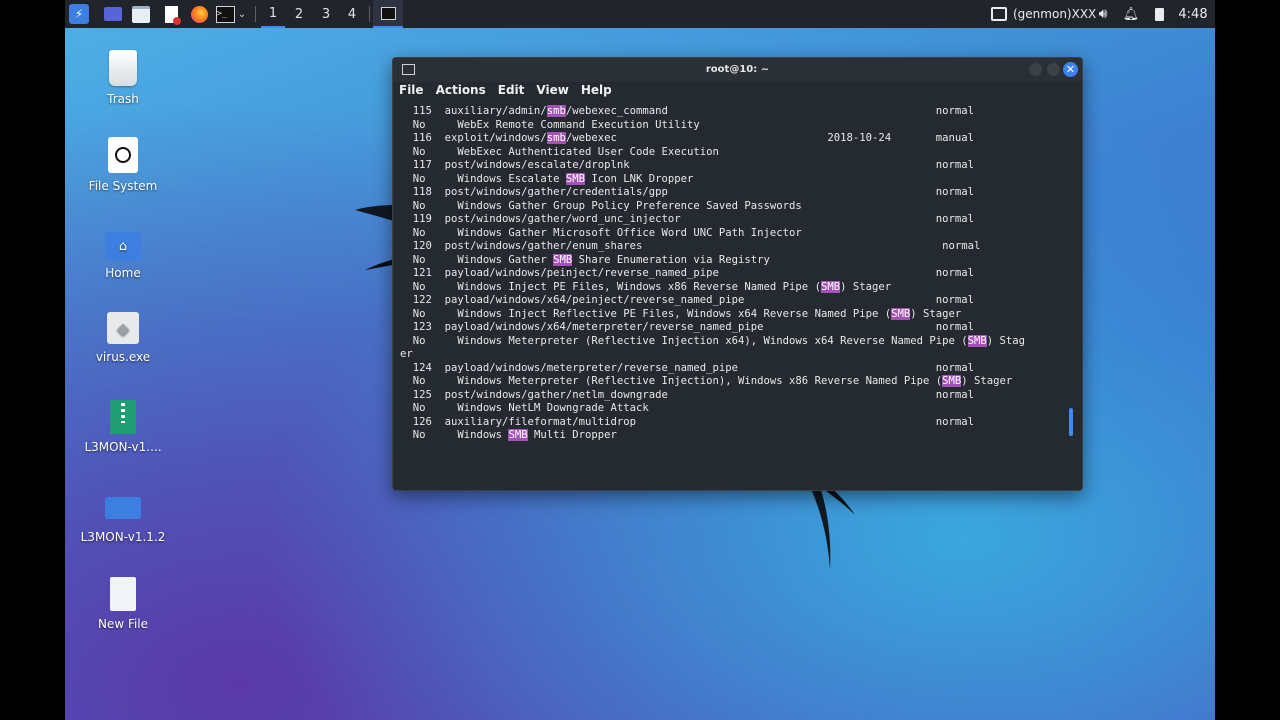  Describe the element at coordinates (326, 14) in the screenshot. I see `workspace-3: 3` at that location.